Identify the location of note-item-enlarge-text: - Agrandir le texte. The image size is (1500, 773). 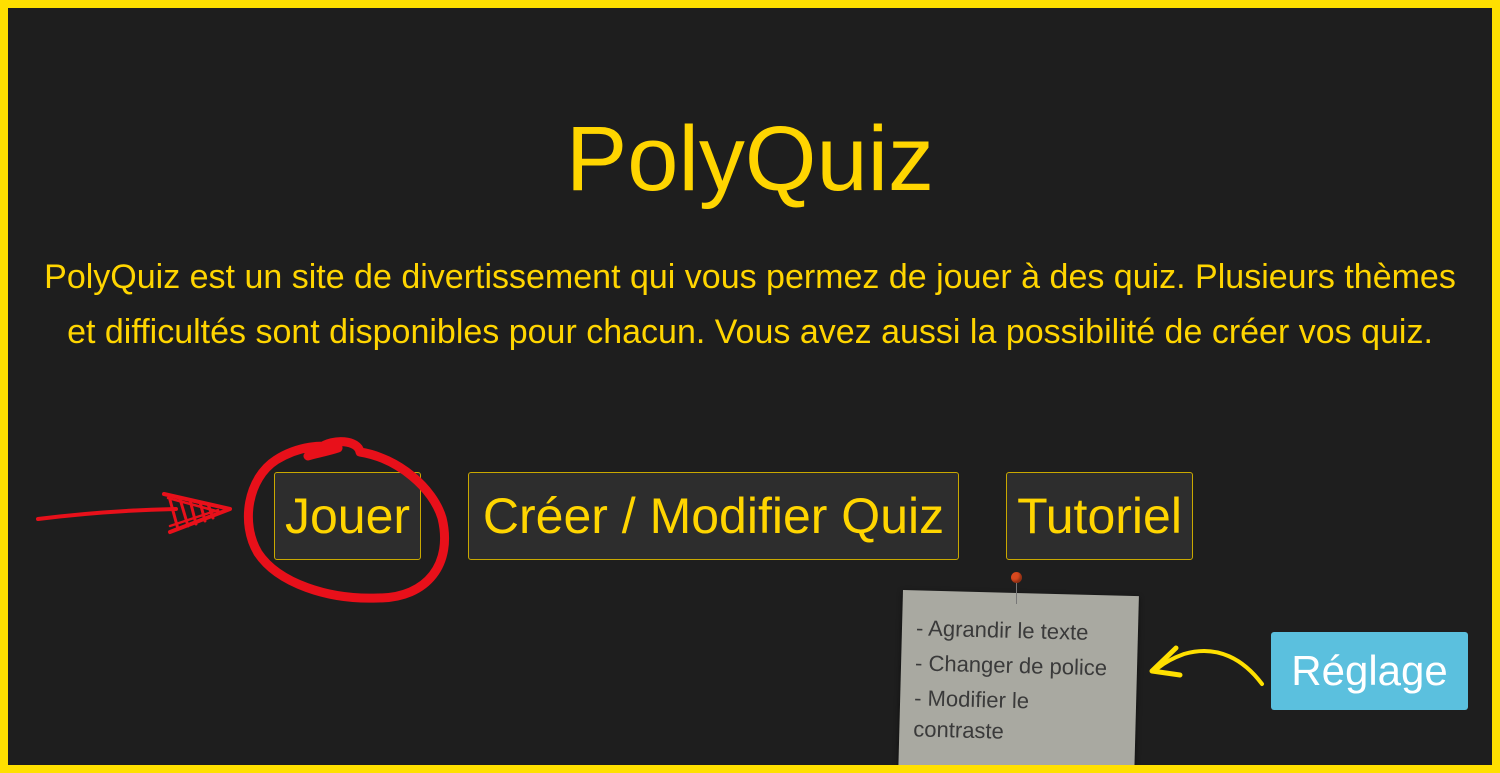
(1002, 630).